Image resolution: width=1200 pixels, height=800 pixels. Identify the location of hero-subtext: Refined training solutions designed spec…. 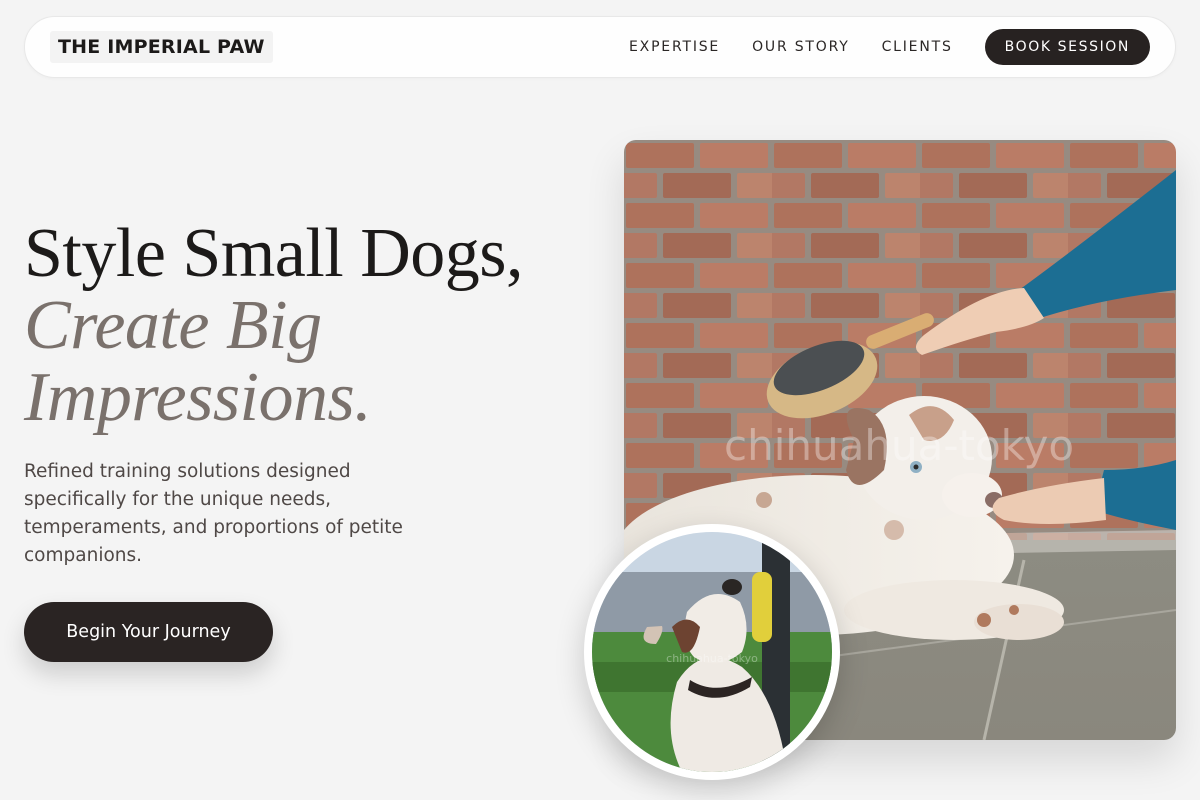
(213, 513).